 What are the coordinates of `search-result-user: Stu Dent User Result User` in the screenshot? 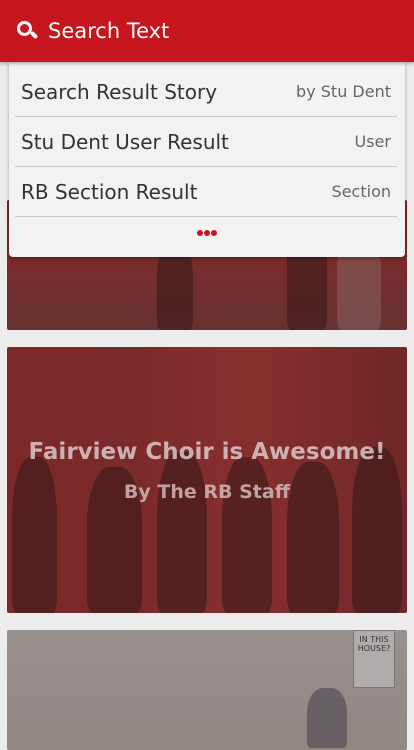 It's located at (206, 142).